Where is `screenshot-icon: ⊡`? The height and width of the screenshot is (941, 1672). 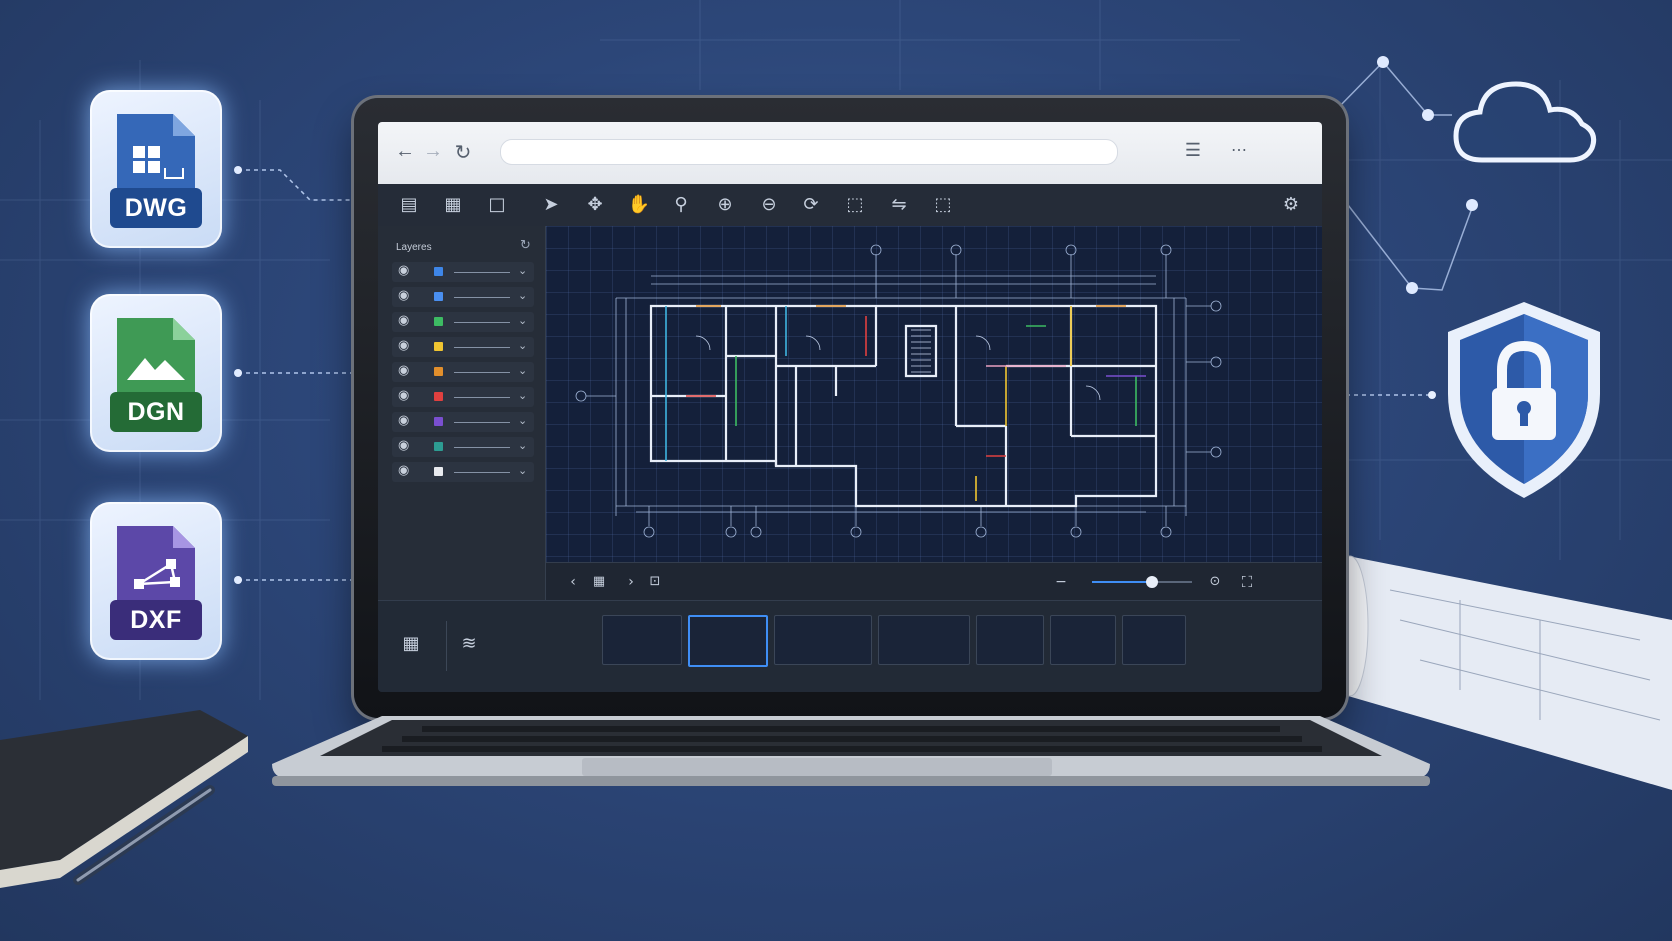 screenshot-icon: ⊡ is located at coordinates (655, 582).